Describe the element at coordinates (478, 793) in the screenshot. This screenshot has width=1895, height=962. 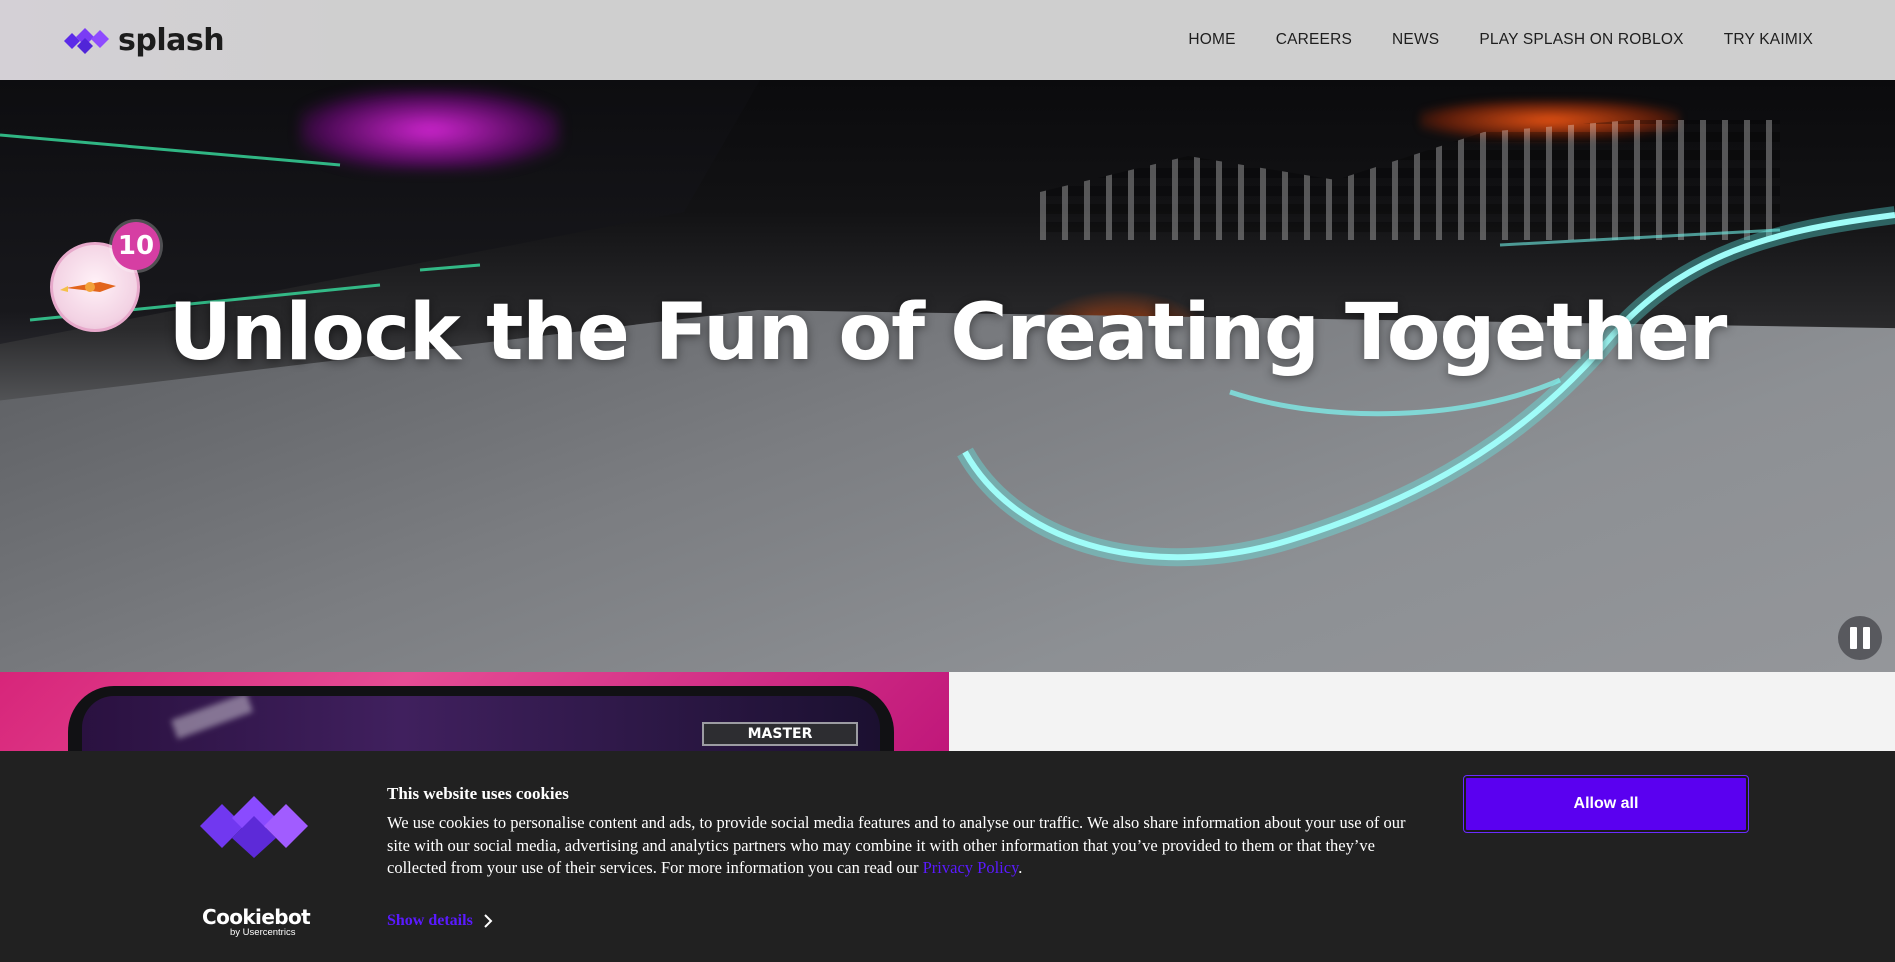
I see `cookie-title: This website uses cookies` at that location.